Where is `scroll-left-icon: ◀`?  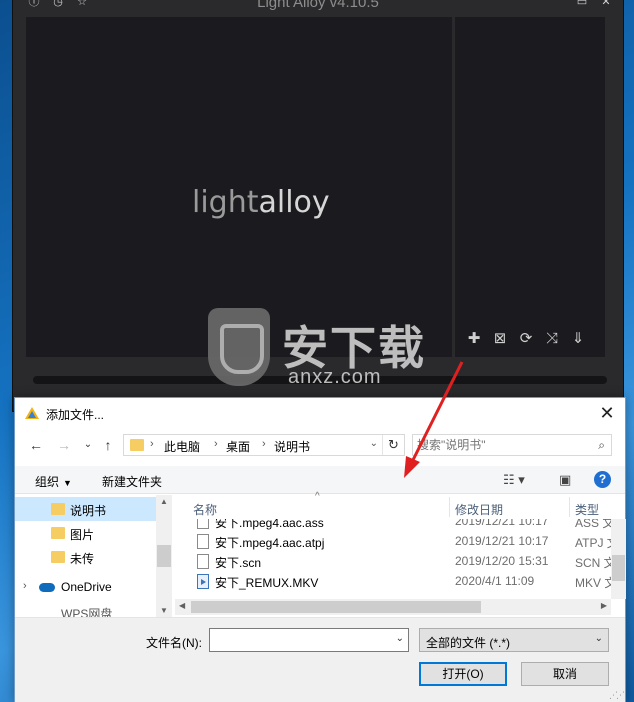 scroll-left-icon: ◀ is located at coordinates (182, 605).